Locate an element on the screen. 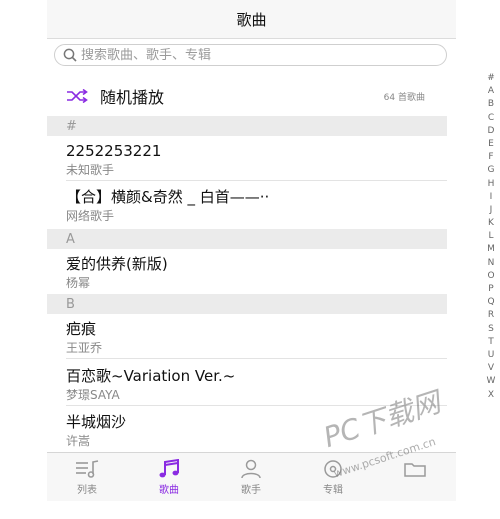  index-letter: C is located at coordinates (491, 118).